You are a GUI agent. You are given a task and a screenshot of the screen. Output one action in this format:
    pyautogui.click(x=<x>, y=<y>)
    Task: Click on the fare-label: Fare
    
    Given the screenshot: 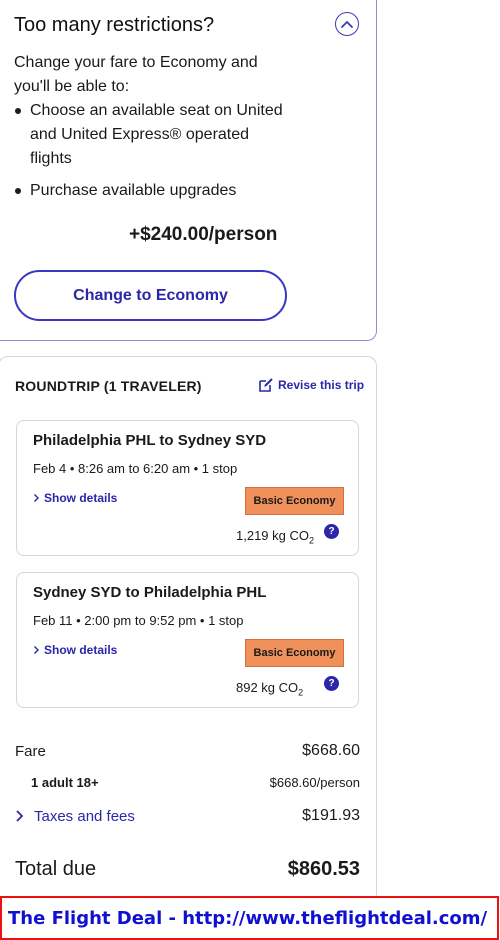 What is the action you would take?
    pyautogui.click(x=30, y=751)
    